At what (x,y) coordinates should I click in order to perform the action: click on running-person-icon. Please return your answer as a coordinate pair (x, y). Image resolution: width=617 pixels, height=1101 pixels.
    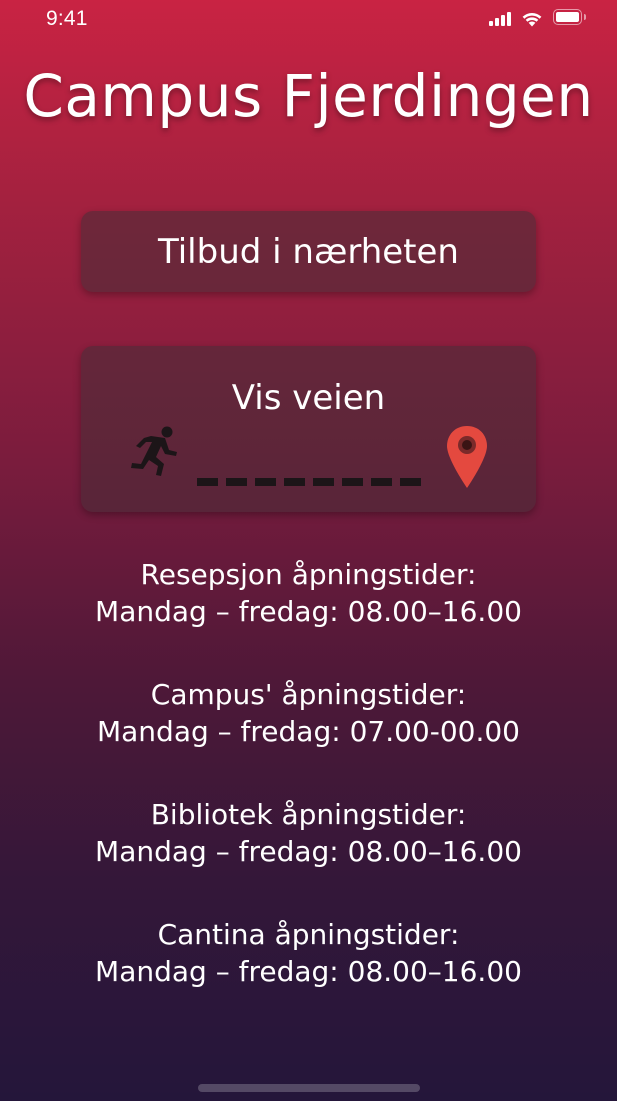
    Looking at the image, I should click on (154, 451).